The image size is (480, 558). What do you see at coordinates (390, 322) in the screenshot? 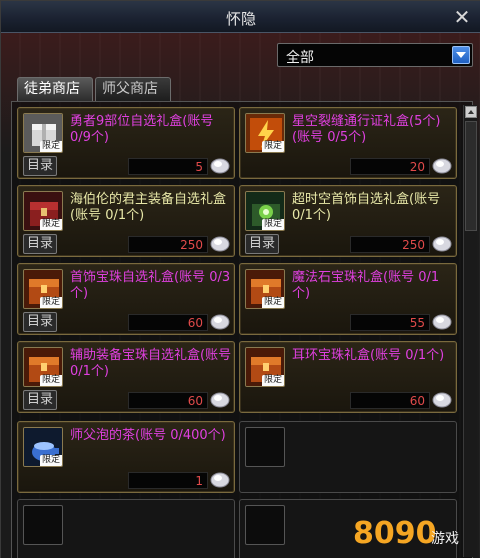
I see `price-field: 55` at bounding box center [390, 322].